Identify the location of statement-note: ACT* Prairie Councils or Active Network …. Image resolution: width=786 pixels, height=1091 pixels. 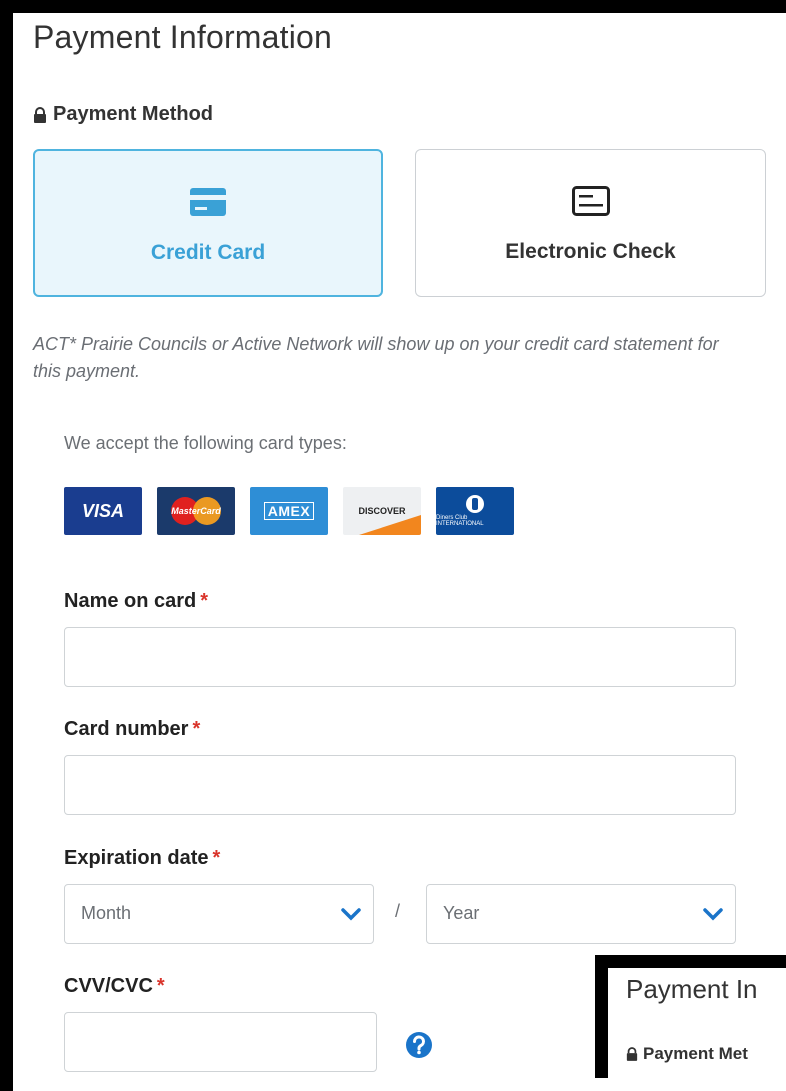
(376, 357).